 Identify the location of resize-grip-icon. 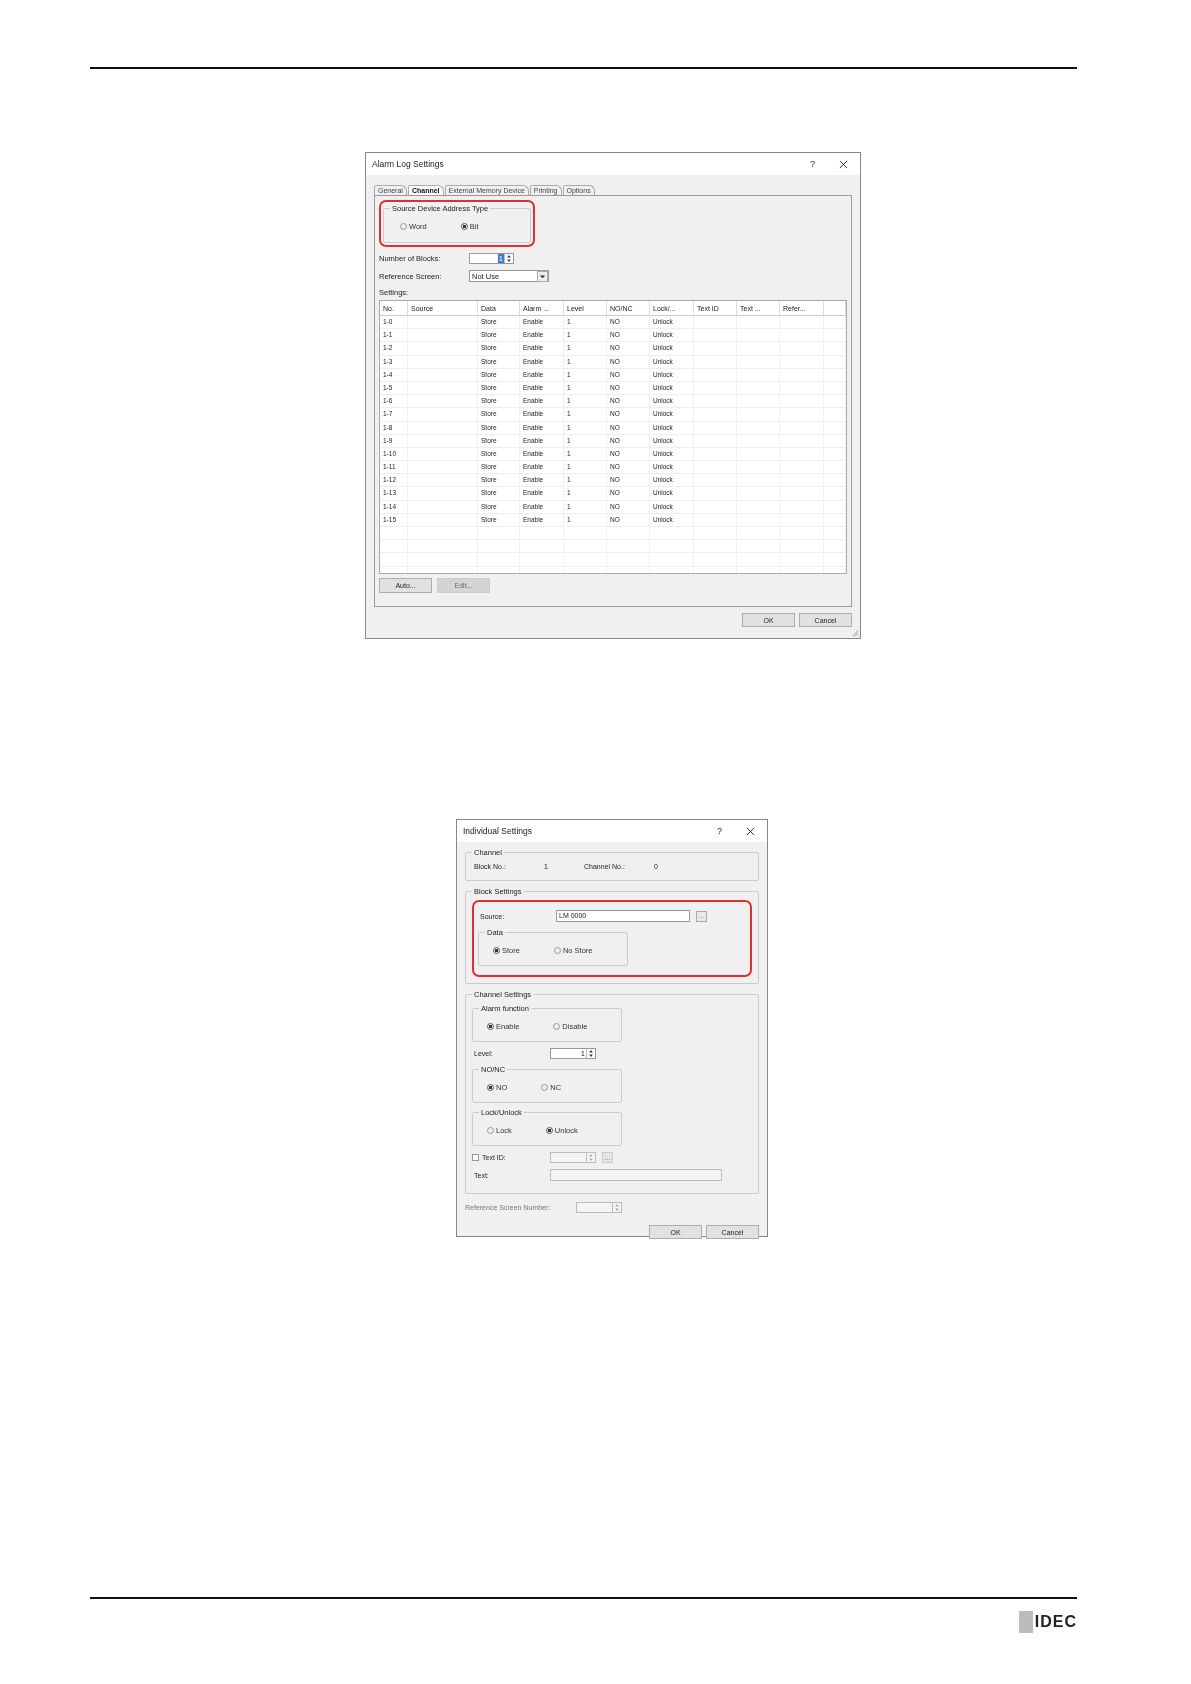
(855, 633).